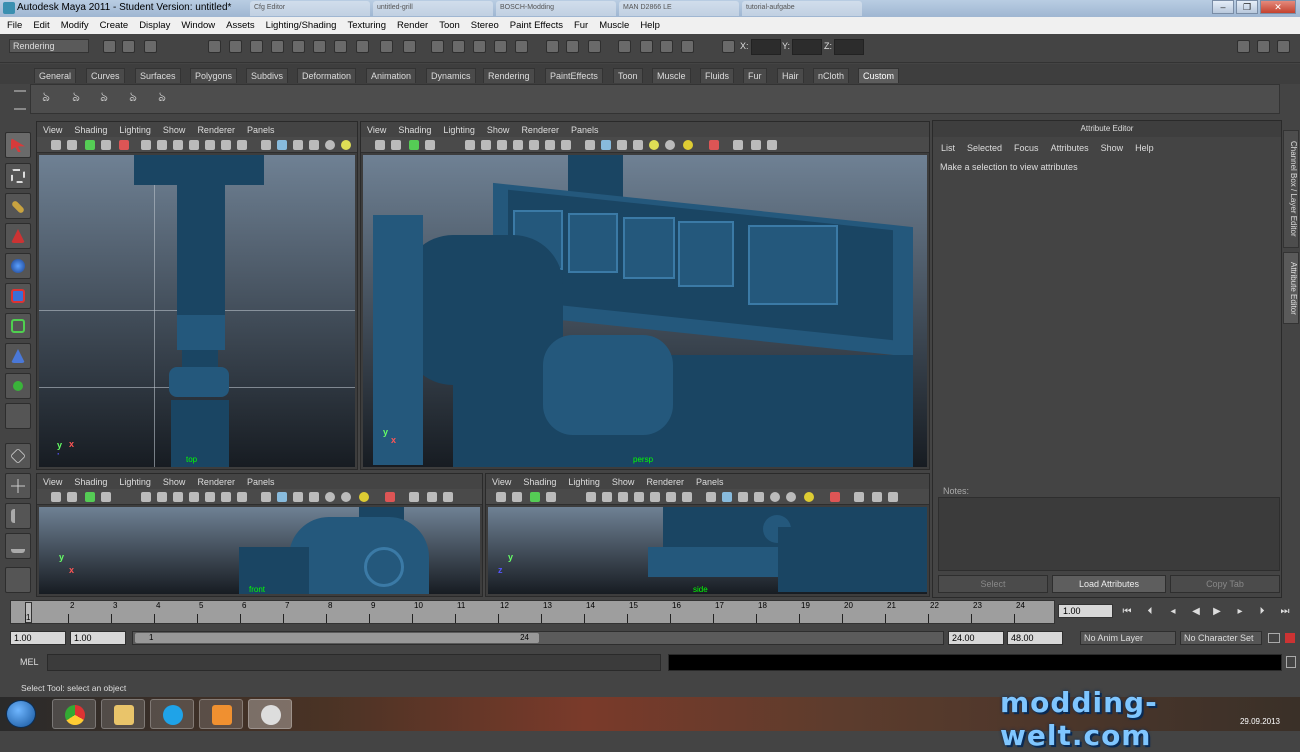 This screenshot has height=752, width=1300. What do you see at coordinates (18, 456) in the screenshot?
I see `single-perspective-layout-icon` at bounding box center [18, 456].